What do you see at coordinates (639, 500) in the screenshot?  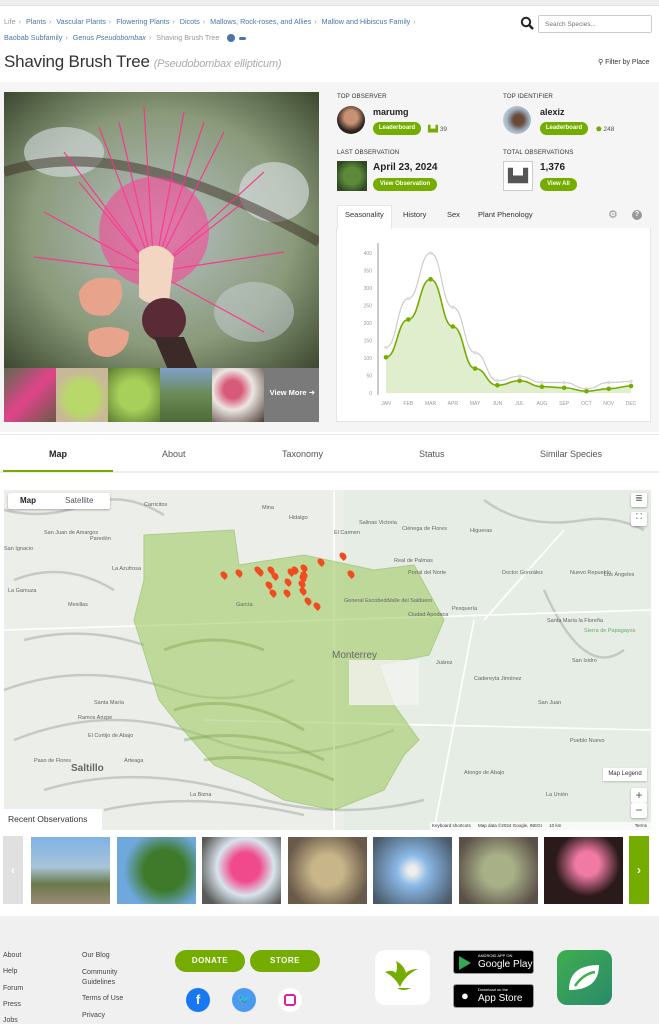 I see `layers-icon: ≣` at bounding box center [639, 500].